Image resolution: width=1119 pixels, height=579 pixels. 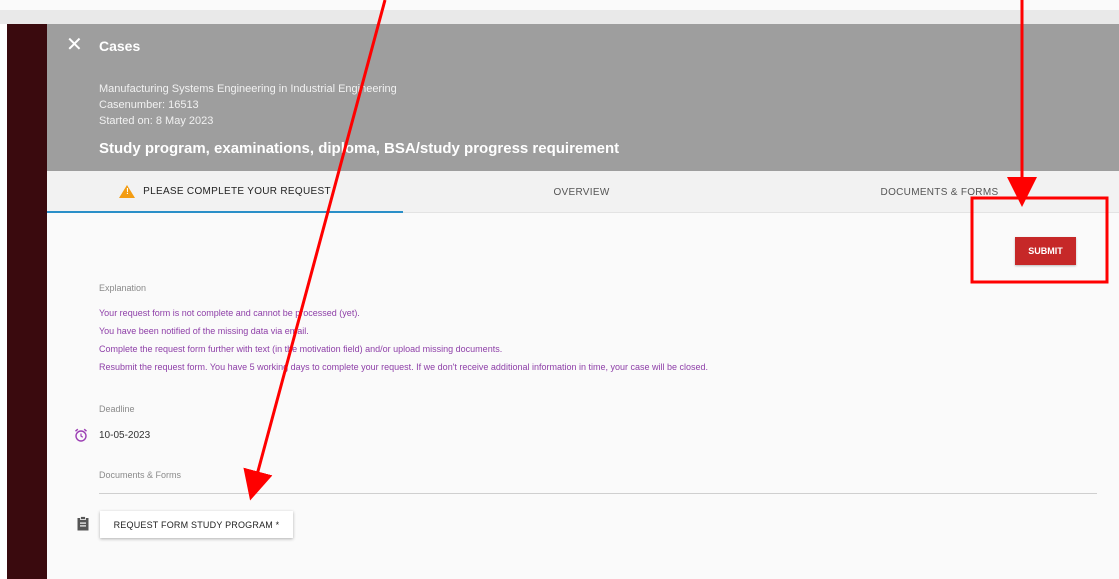 I want to click on browser-top-strip, so click(x=559, y=5).